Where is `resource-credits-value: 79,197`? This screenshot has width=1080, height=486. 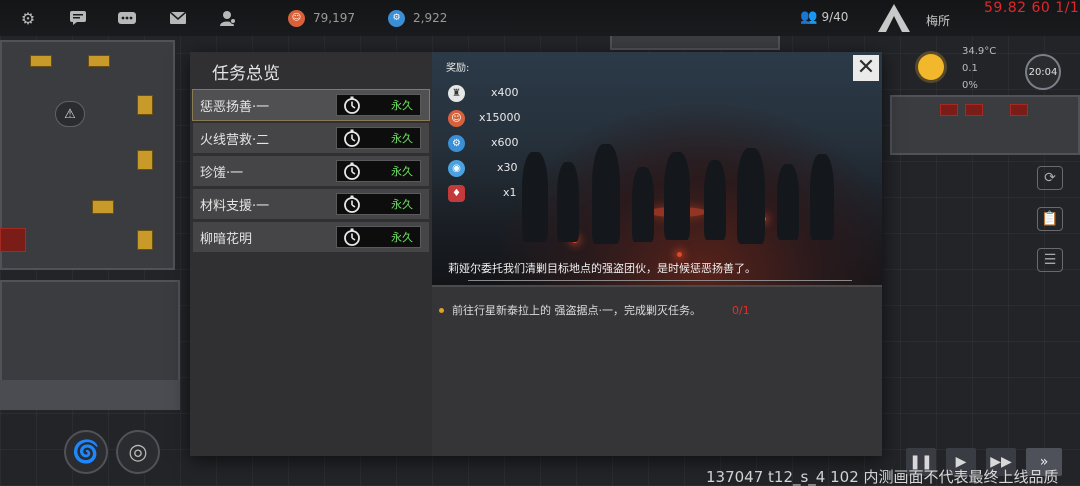
resource-credits-value: 79,197 is located at coordinates (334, 18).